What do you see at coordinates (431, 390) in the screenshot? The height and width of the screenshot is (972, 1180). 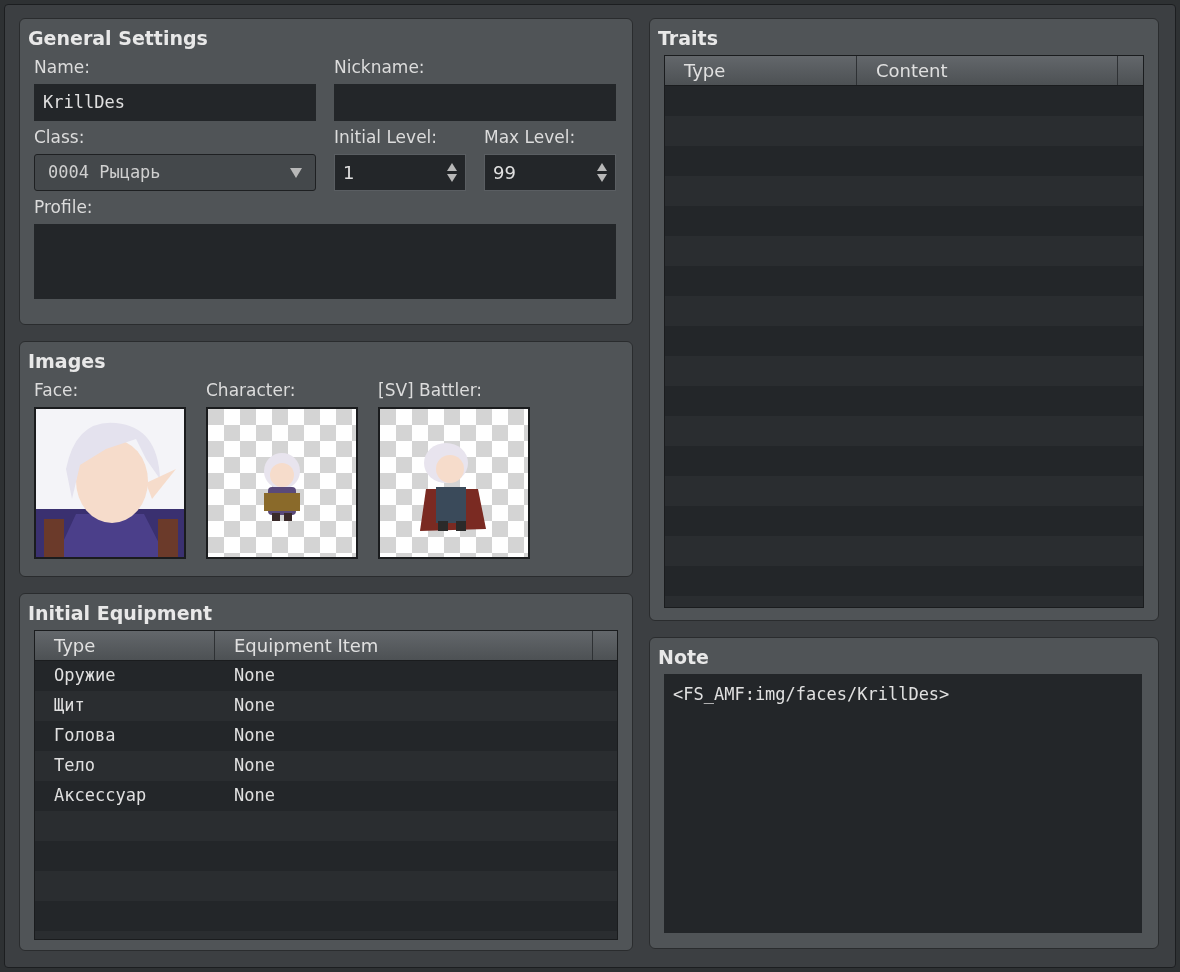 I see `field-label: [SV] Battler:` at bounding box center [431, 390].